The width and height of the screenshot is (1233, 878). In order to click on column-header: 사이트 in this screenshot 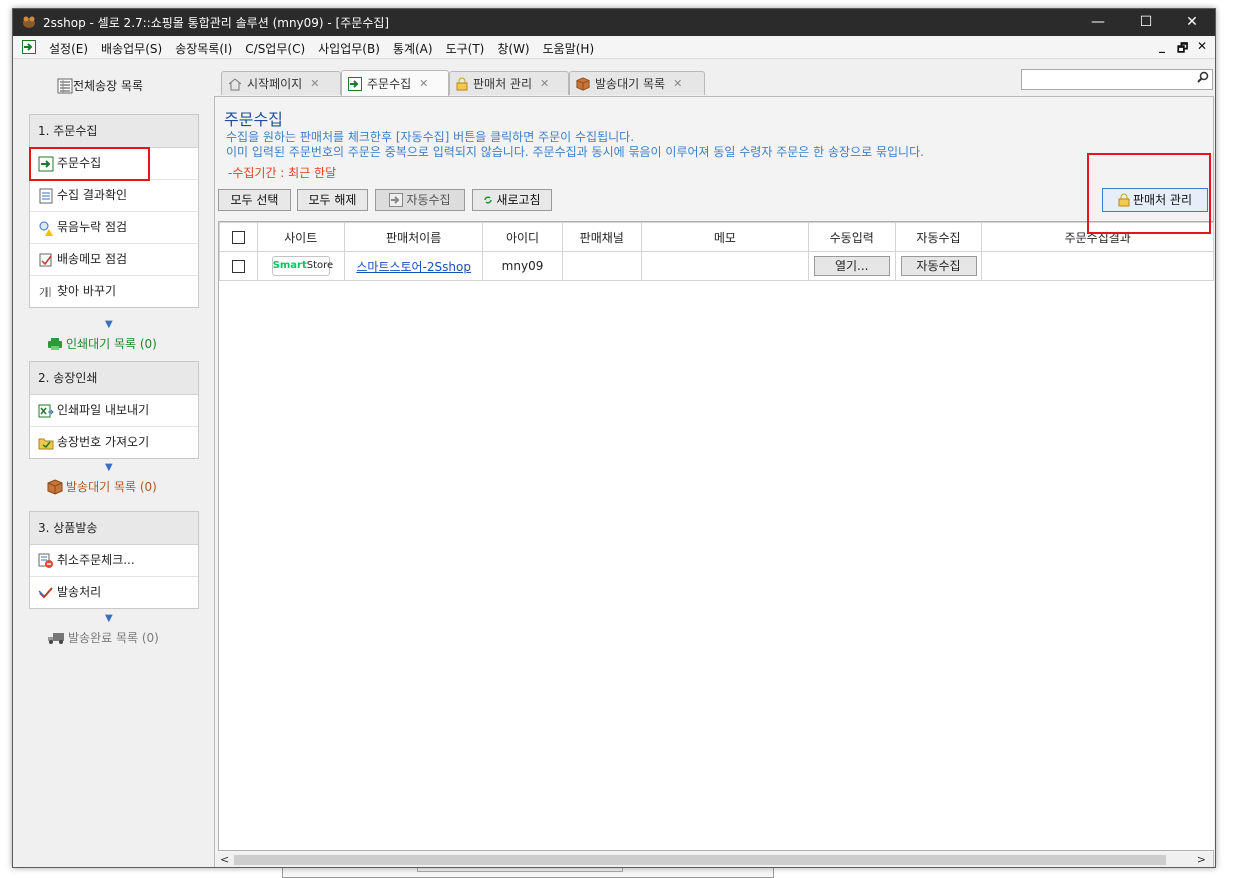, I will do `click(300, 237)`.